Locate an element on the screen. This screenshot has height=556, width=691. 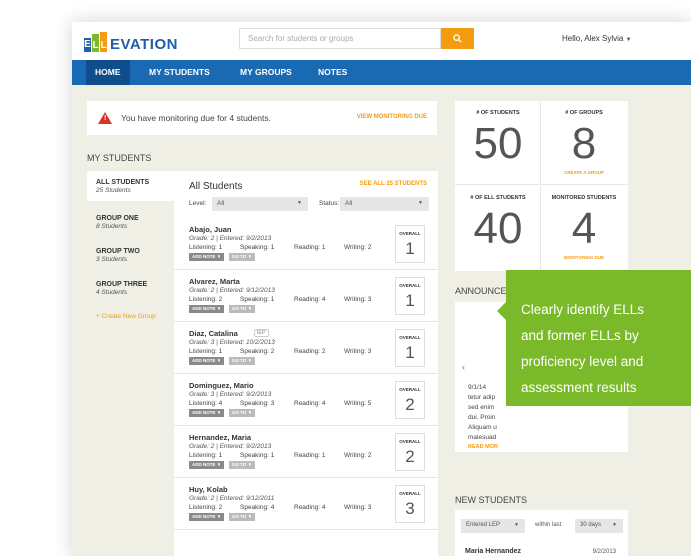
chevron-left-icon: ‹ is located at coordinates (463, 367).